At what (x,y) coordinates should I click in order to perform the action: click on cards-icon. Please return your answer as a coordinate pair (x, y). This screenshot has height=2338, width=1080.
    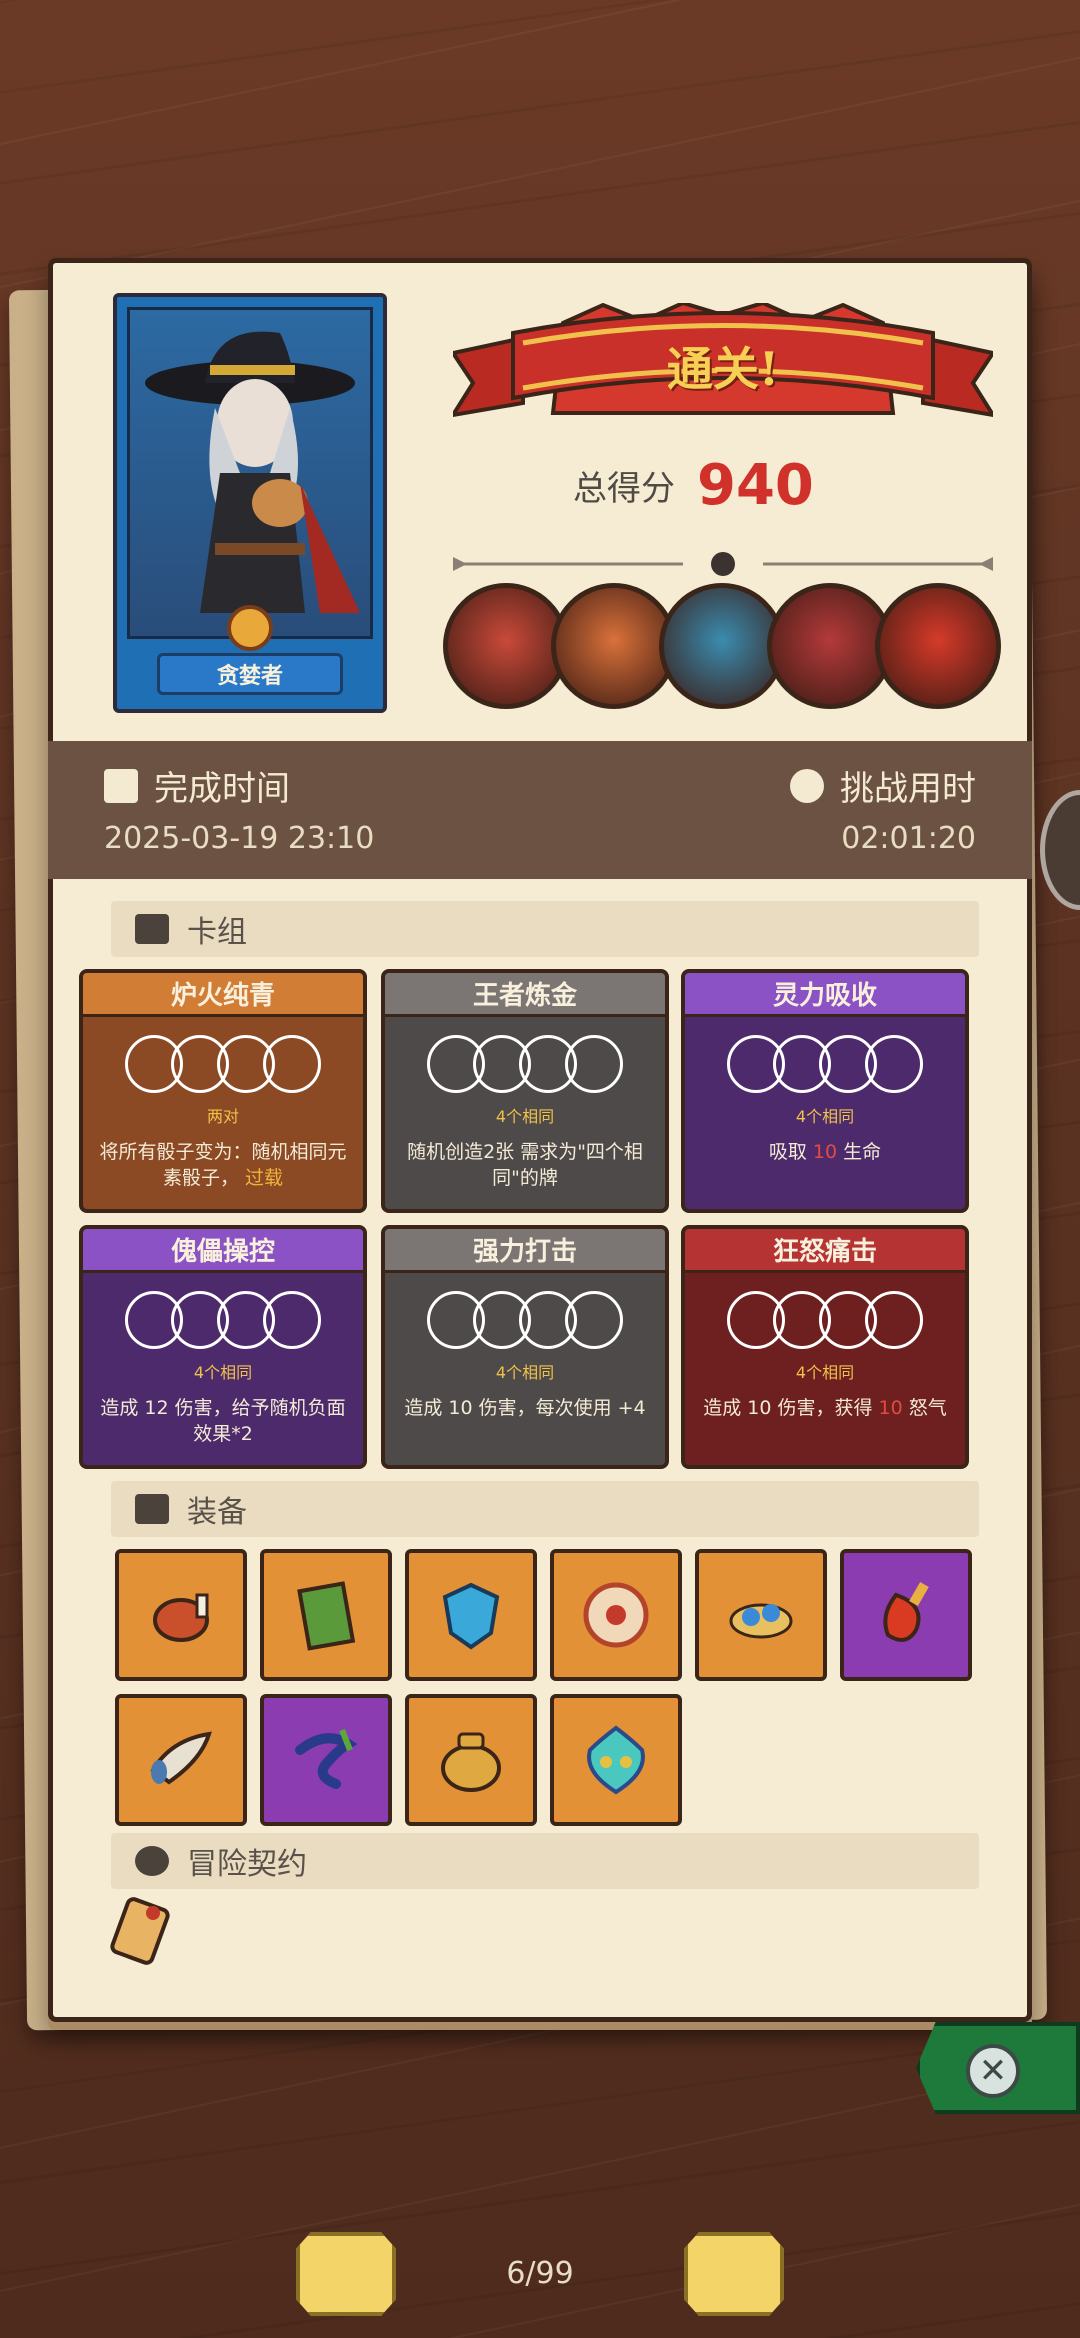
    Looking at the image, I should click on (152, 929).